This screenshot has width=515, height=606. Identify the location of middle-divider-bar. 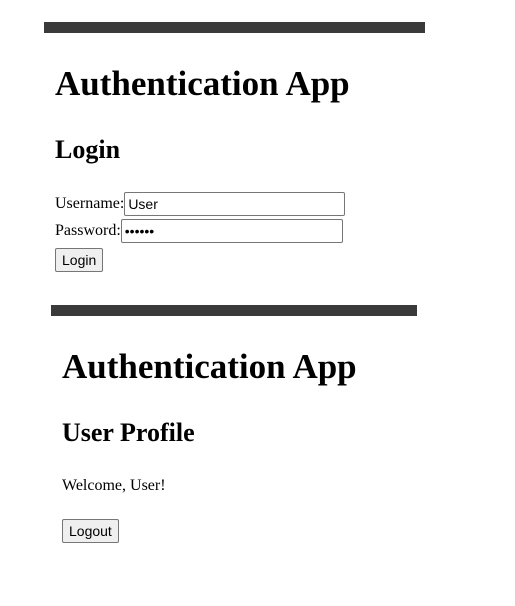
(234, 310).